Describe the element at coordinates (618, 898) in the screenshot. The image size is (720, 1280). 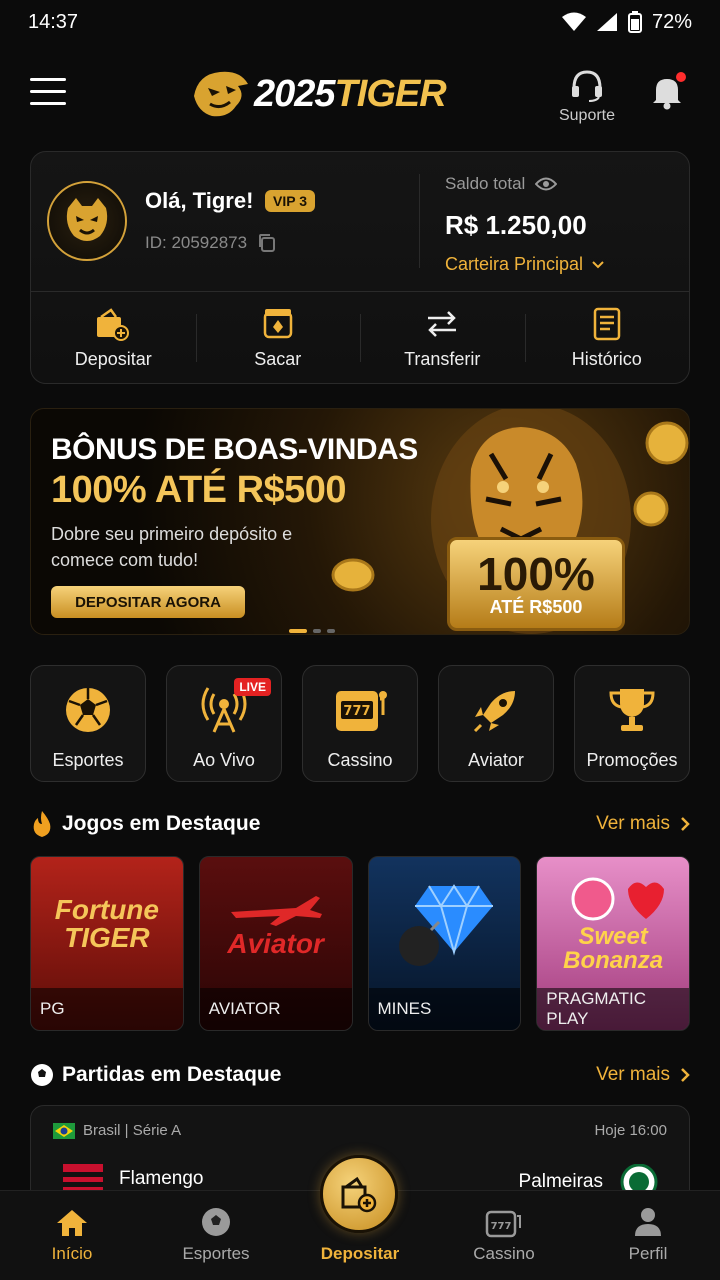
I see `candy-icon` at that location.